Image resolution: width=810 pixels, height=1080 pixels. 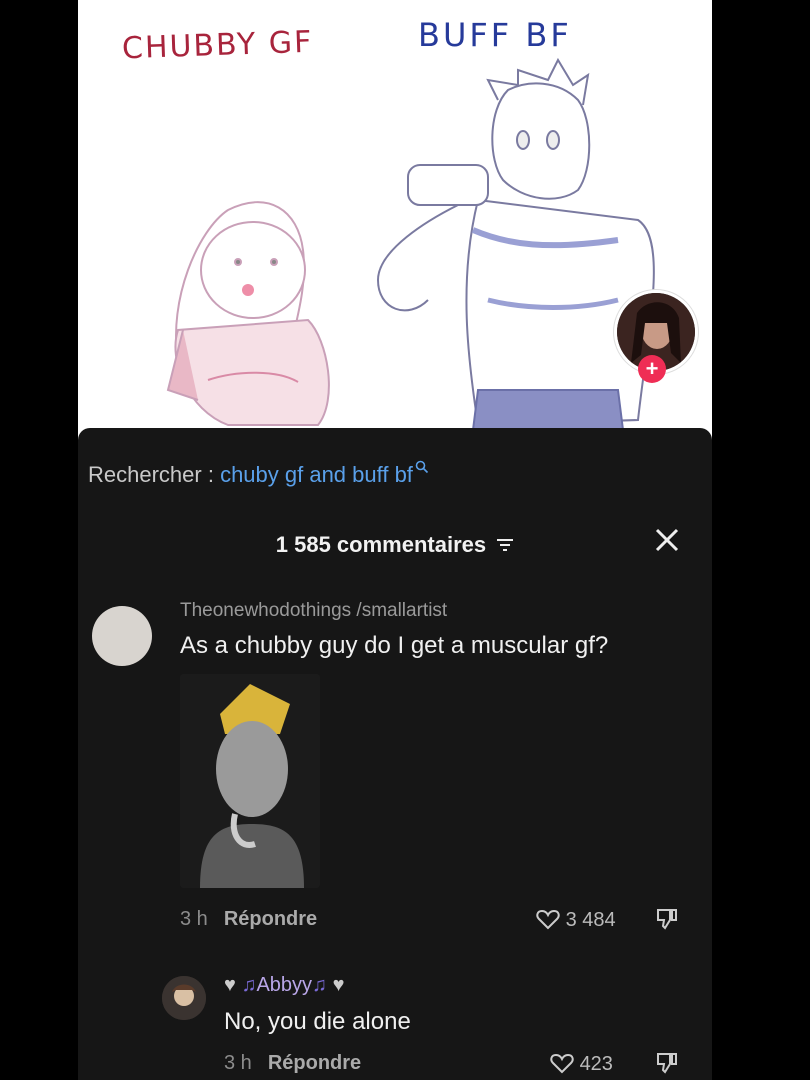 I want to click on comment-text: As a chubby guy do I get a muscular gf?, so click(x=394, y=645).